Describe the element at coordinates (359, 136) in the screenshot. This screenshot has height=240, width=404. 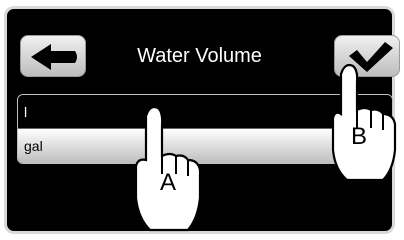
I see `callout-b-label: B` at that location.